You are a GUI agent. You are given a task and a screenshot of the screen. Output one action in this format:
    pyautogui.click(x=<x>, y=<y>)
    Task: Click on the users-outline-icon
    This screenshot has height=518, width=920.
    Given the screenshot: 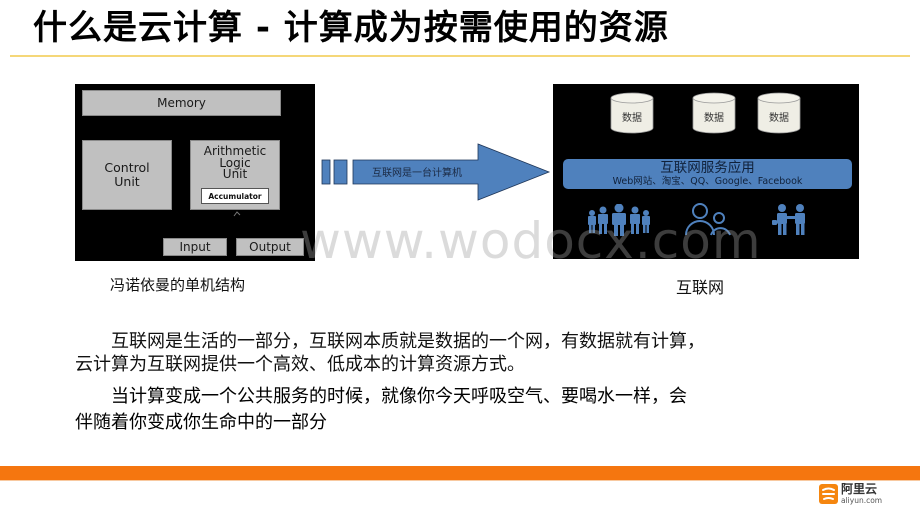 What is the action you would take?
    pyautogui.click(x=708, y=219)
    